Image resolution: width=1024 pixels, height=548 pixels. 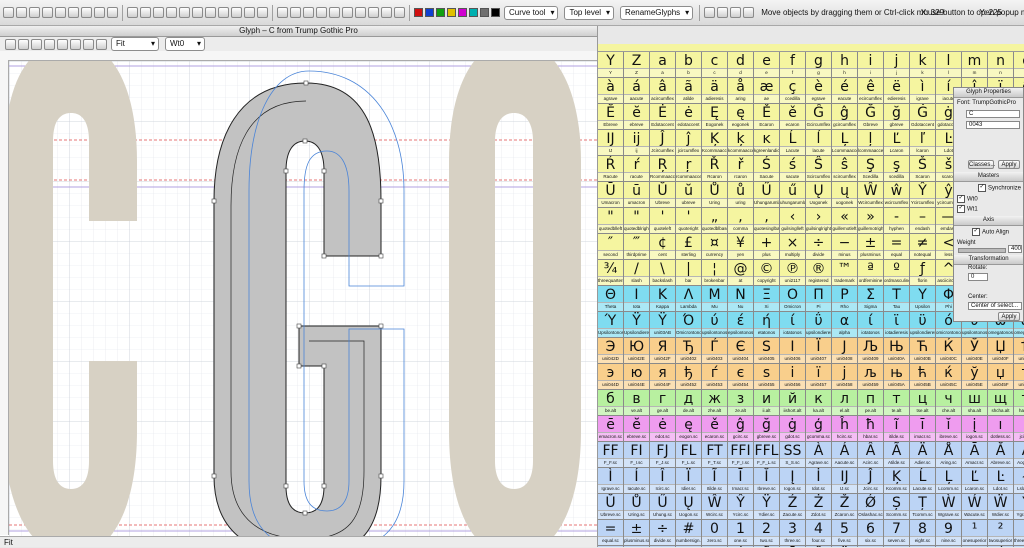 I want to click on glyph-cell: Ġ Gdotaccent, so click(x=923, y=117).